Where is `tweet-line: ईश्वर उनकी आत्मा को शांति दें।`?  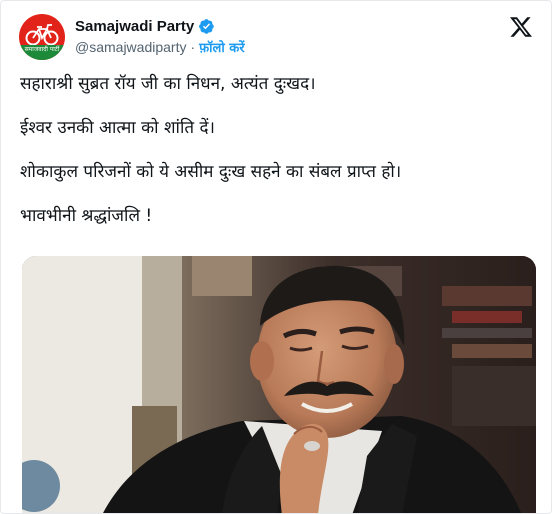
tweet-line: ईश्वर उनकी आत्मा को शांति दें। is located at coordinates (117, 128).